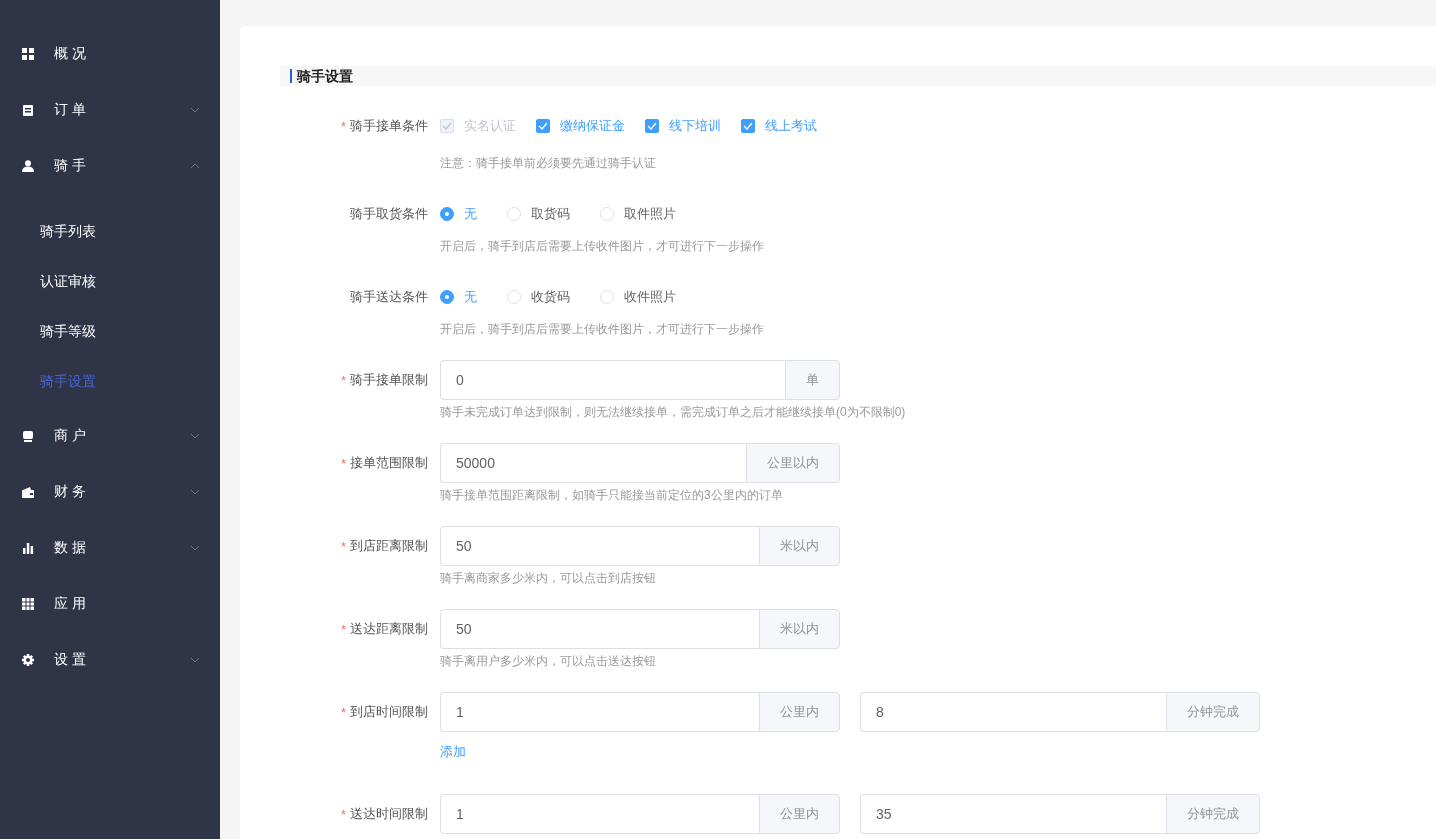 The height and width of the screenshot is (839, 1436). What do you see at coordinates (389, 380) in the screenshot?
I see `field-label: 骑手接单限制` at bounding box center [389, 380].